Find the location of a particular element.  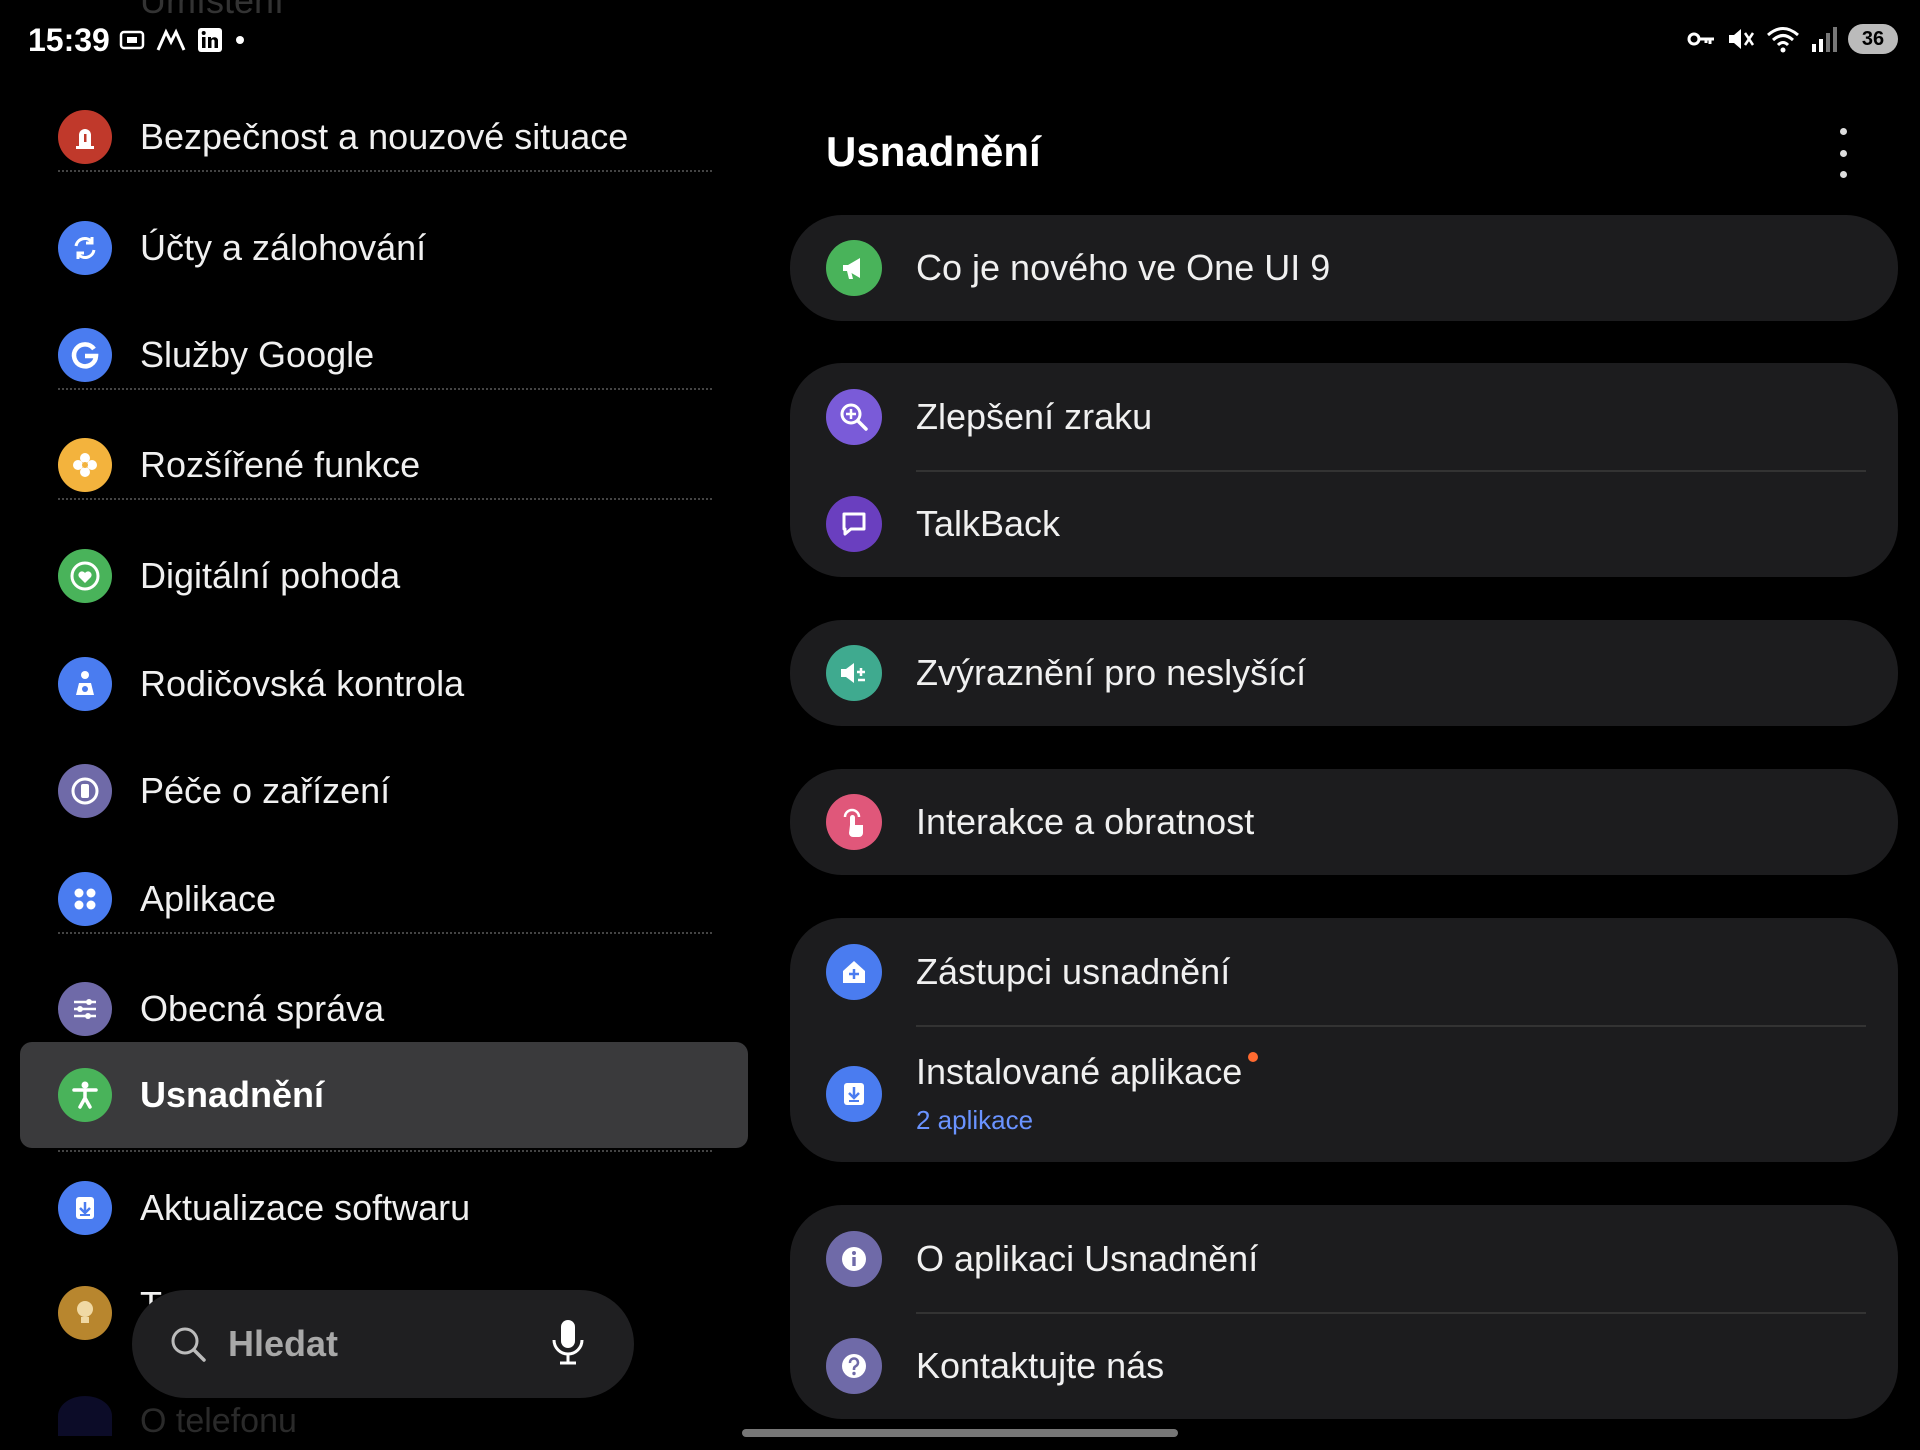

settings-group: Zlepšení zraku TalkBack is located at coordinates (1344, 470).